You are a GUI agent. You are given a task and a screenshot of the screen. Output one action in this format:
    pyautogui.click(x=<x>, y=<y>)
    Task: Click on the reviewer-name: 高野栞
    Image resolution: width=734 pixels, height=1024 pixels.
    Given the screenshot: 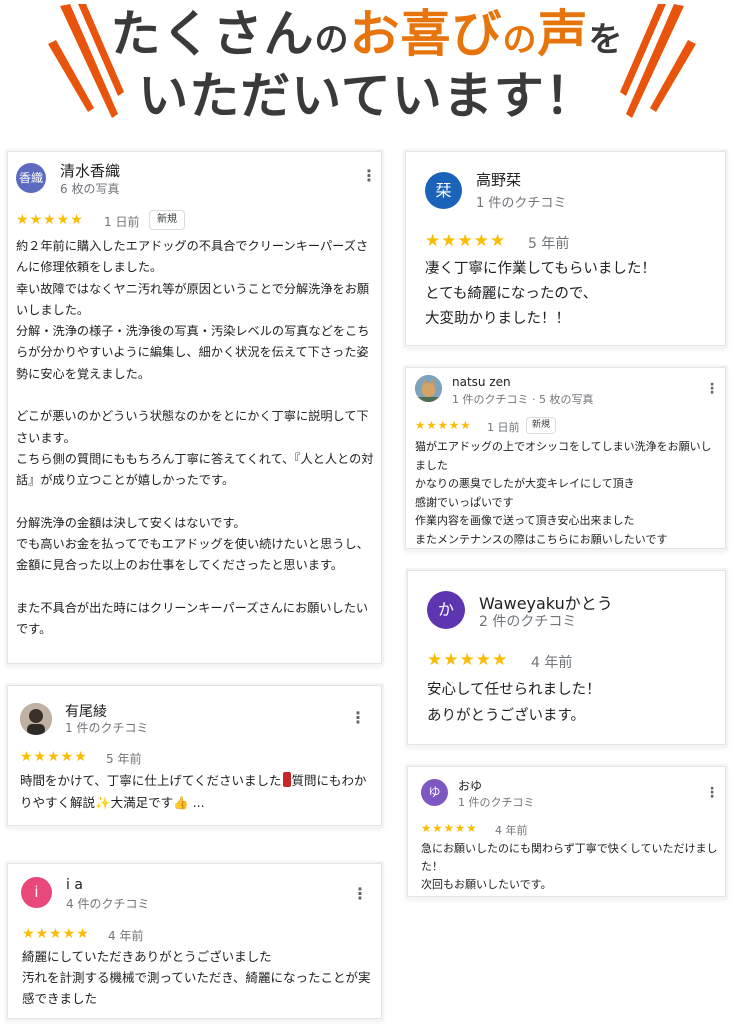 What is the action you would take?
    pyautogui.click(x=498, y=179)
    